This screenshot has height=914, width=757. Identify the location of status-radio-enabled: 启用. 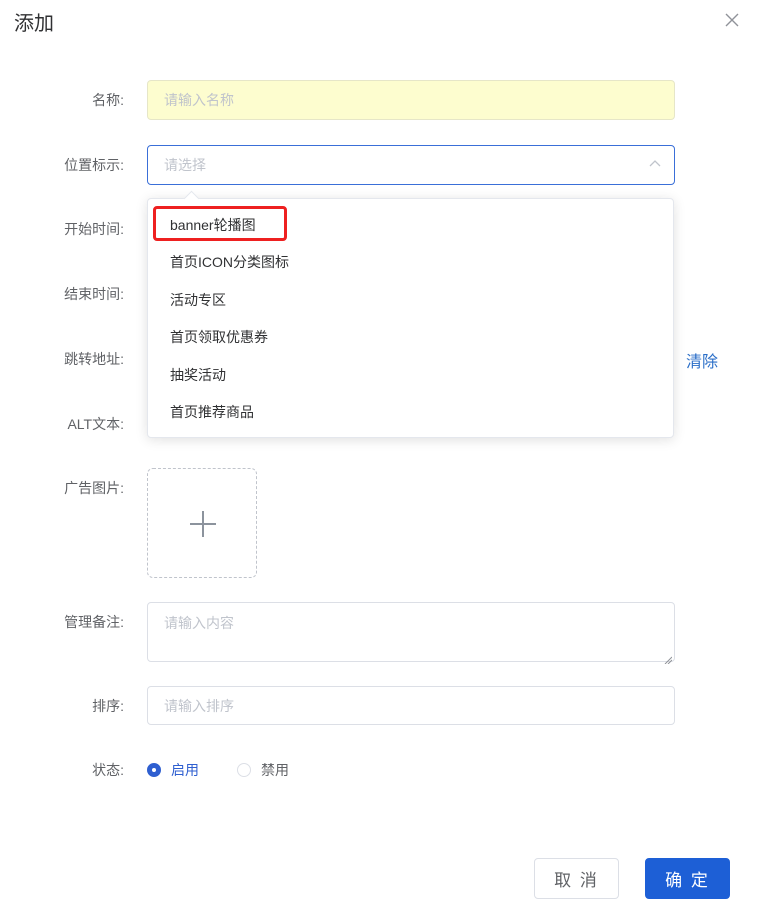
(173, 770).